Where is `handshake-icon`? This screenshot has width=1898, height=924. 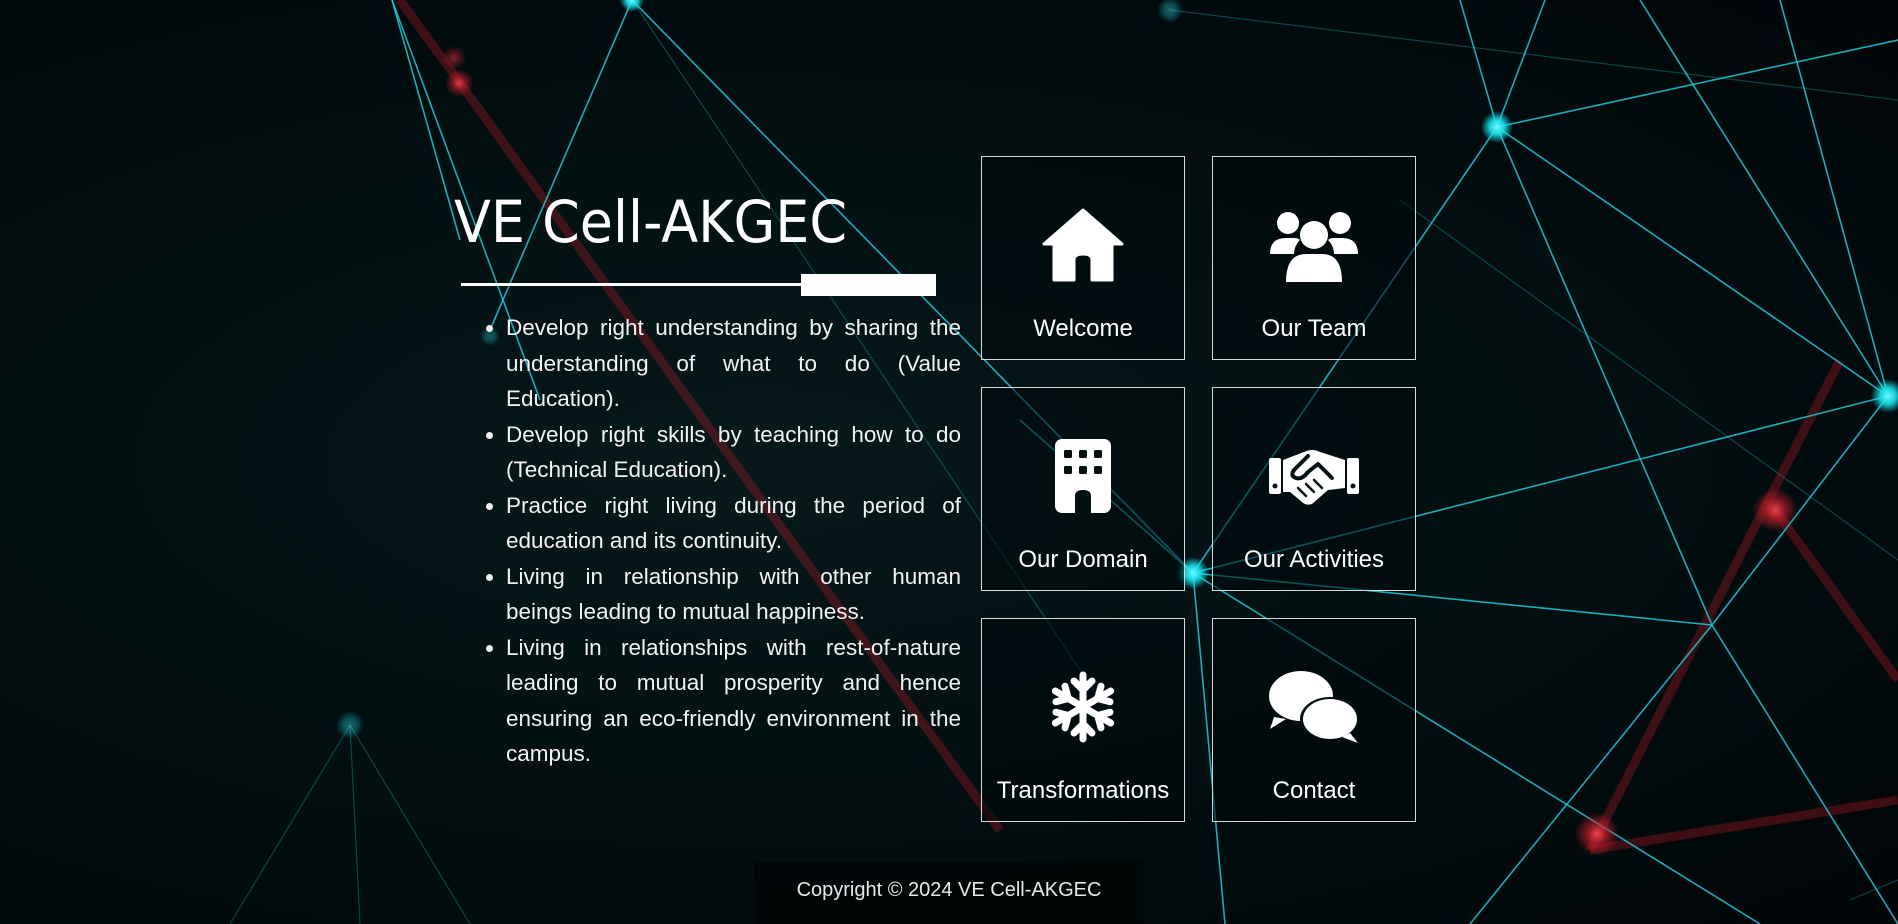 handshake-icon is located at coordinates (1314, 476).